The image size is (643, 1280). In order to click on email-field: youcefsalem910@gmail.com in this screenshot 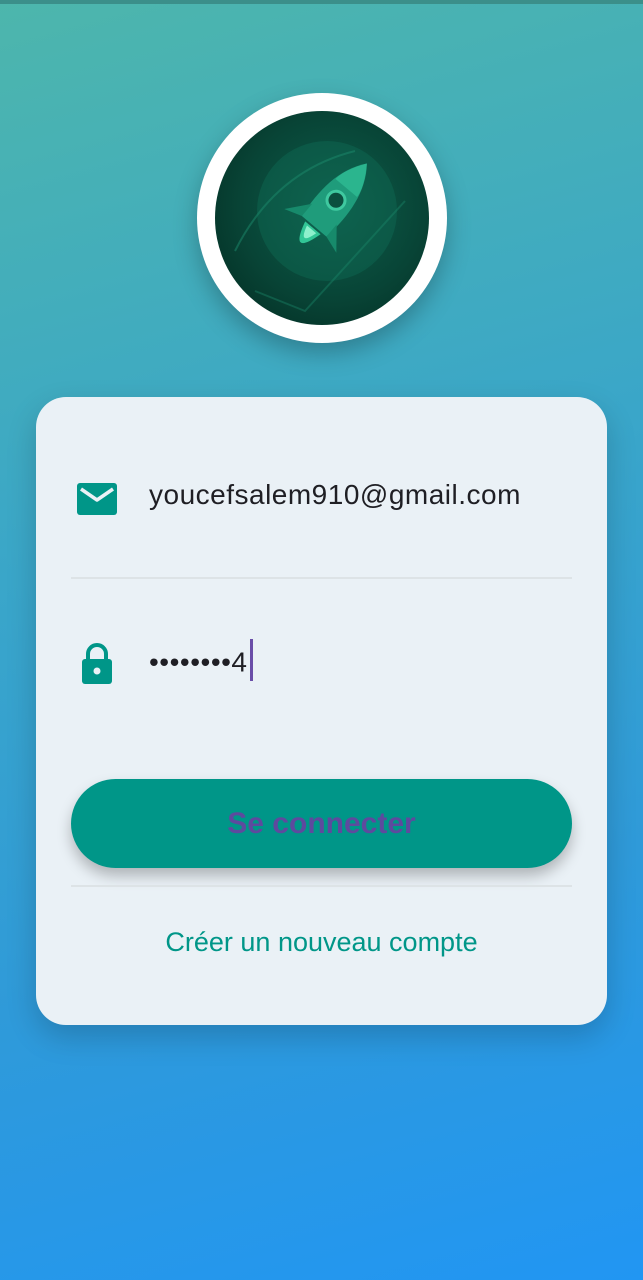, I will do `click(321, 497)`.